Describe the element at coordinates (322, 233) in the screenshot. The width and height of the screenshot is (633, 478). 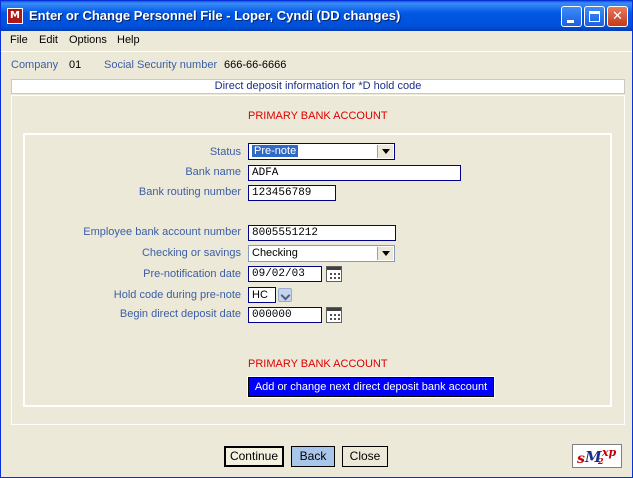
I see `account-number-field: 8005551212` at that location.